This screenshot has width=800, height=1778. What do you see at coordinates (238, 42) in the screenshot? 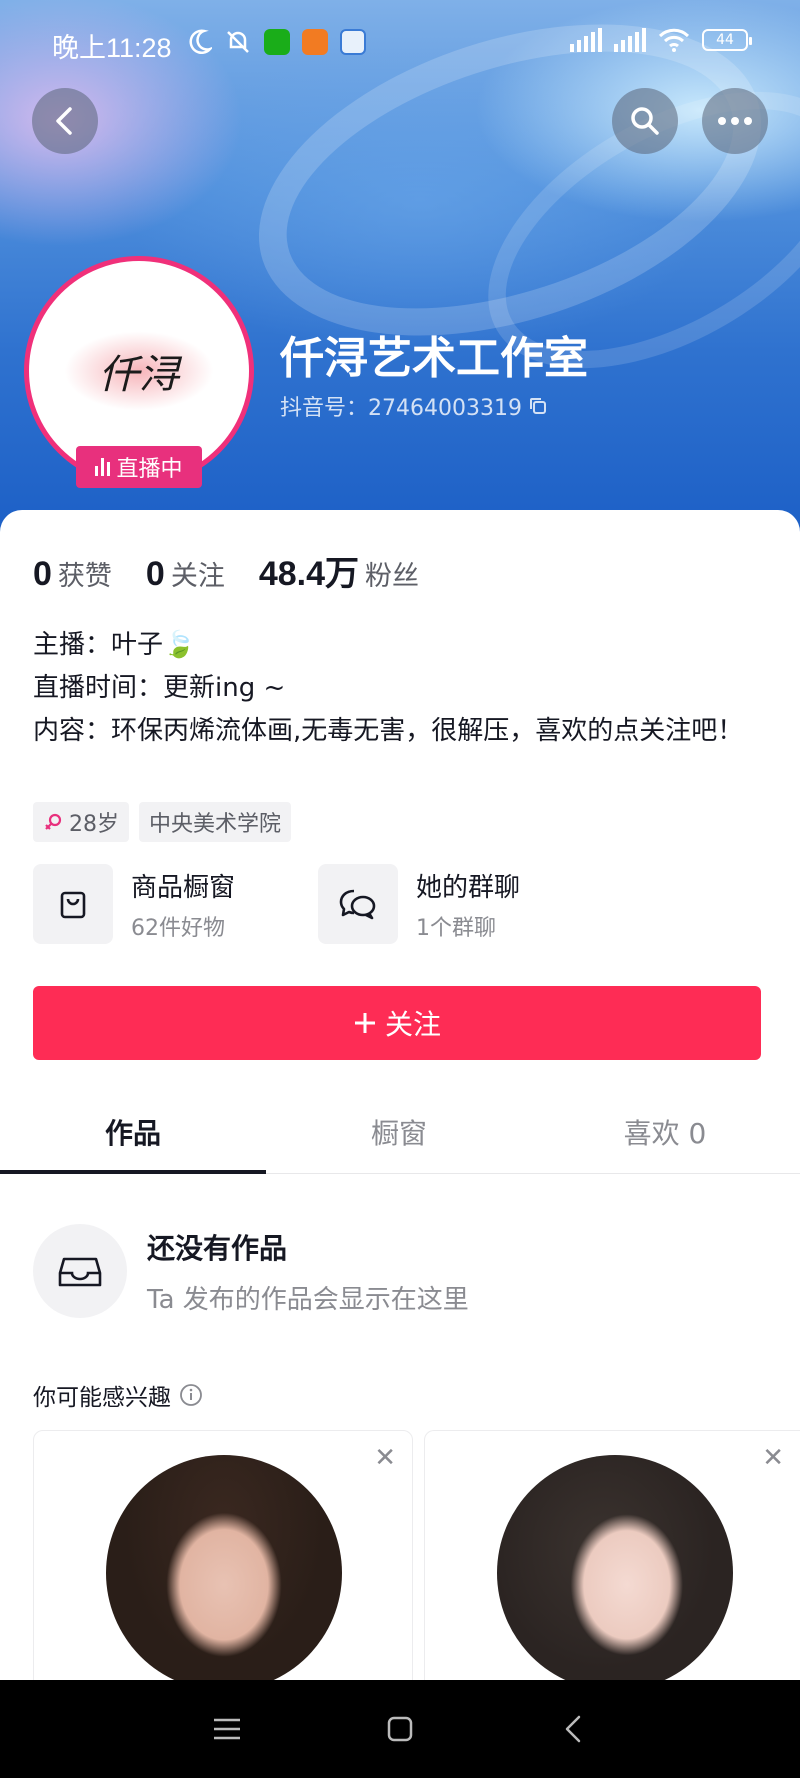
I see `mute-bell-icon` at bounding box center [238, 42].